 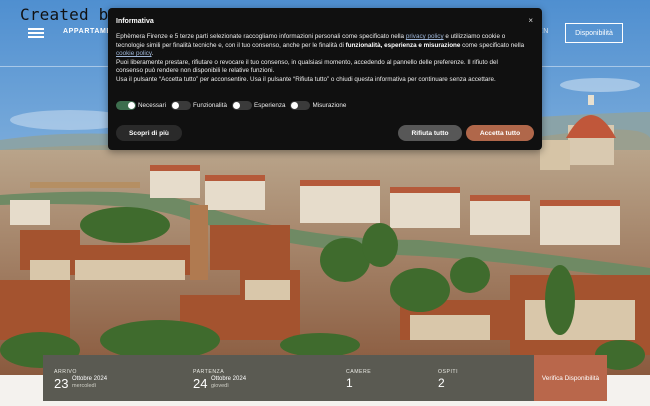 What do you see at coordinates (134, 53) in the screenshot?
I see `cookie-policy-link: cookie policy` at bounding box center [134, 53].